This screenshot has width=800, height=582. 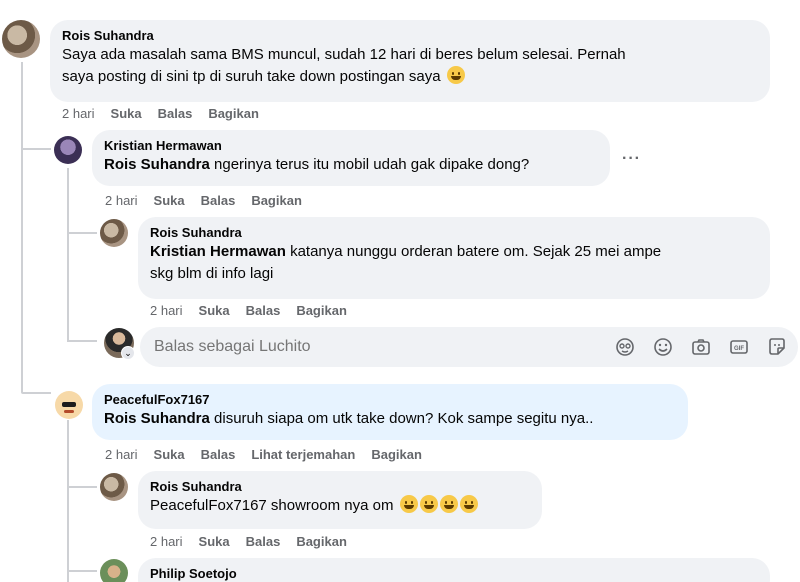 I want to click on mention-link: Kristian Hermawan, so click(x=218, y=251).